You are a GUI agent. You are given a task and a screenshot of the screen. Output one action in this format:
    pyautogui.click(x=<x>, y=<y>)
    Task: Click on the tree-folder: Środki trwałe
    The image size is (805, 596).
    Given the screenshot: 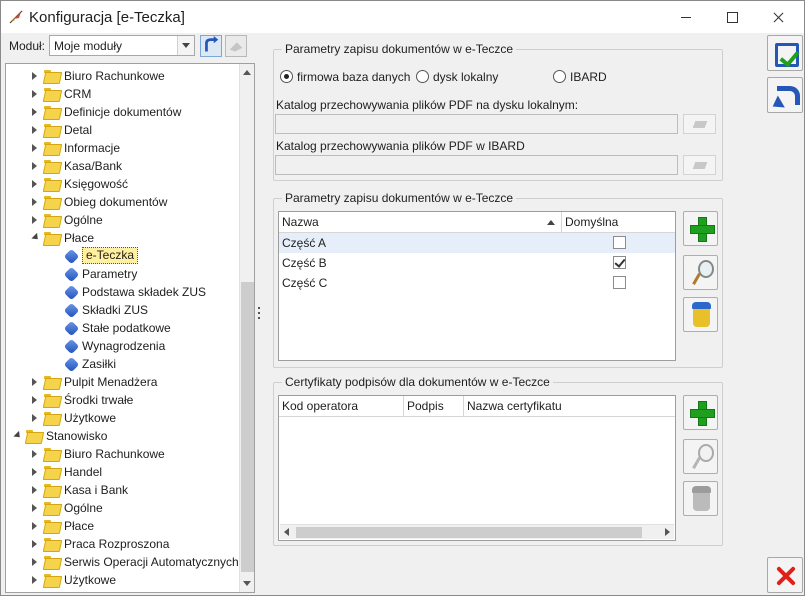 What is the action you would take?
    pyautogui.click(x=121, y=400)
    